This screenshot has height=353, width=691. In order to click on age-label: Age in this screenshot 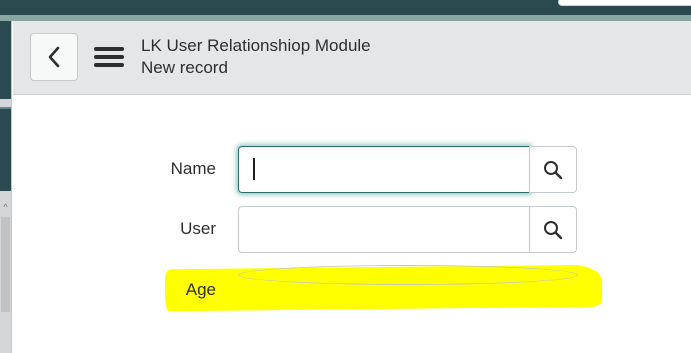, I will do `click(200, 289)`.